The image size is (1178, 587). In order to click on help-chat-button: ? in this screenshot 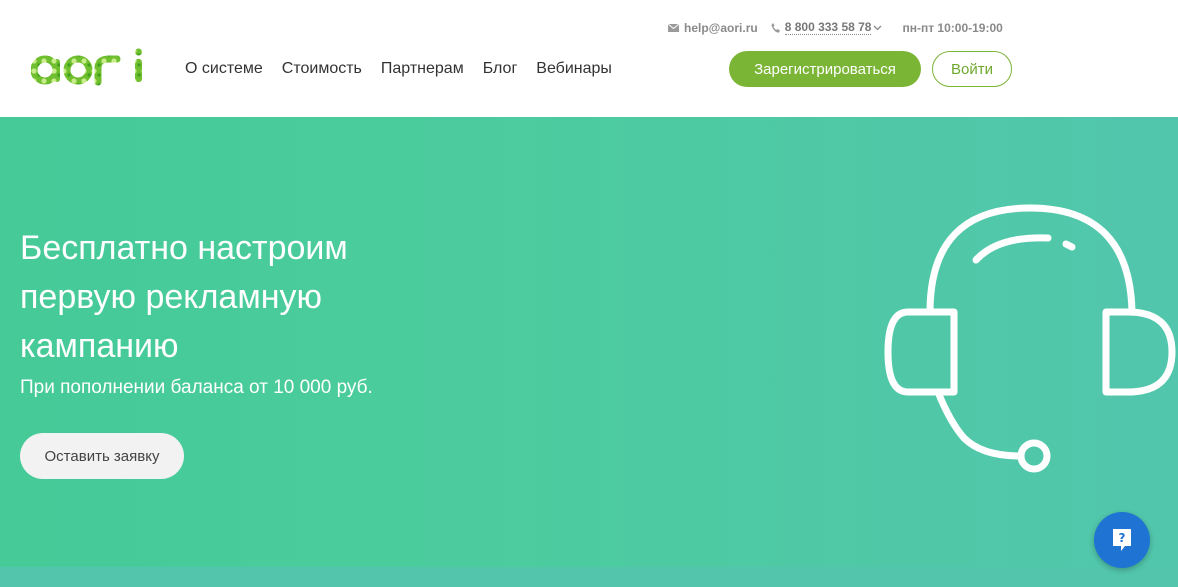, I will do `click(1122, 540)`.